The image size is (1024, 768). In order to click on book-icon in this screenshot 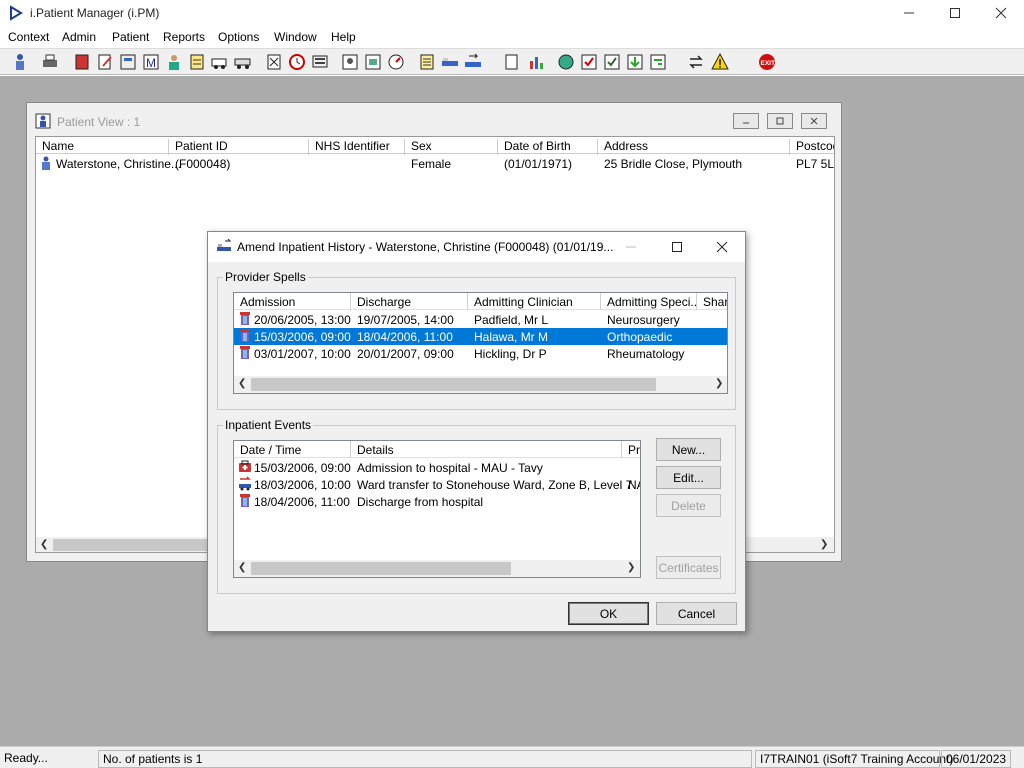, I will do `click(82, 62)`.